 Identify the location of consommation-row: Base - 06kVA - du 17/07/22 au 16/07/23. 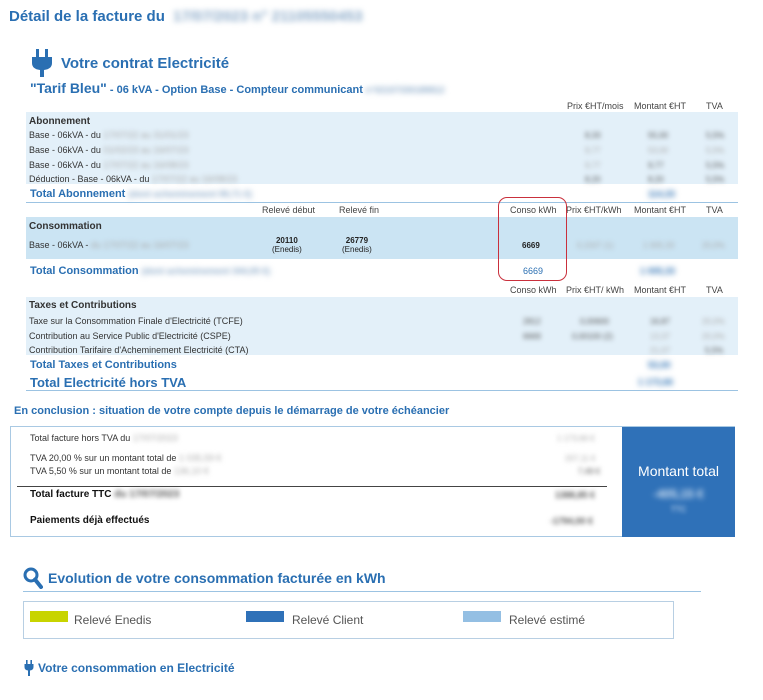
(109, 245).